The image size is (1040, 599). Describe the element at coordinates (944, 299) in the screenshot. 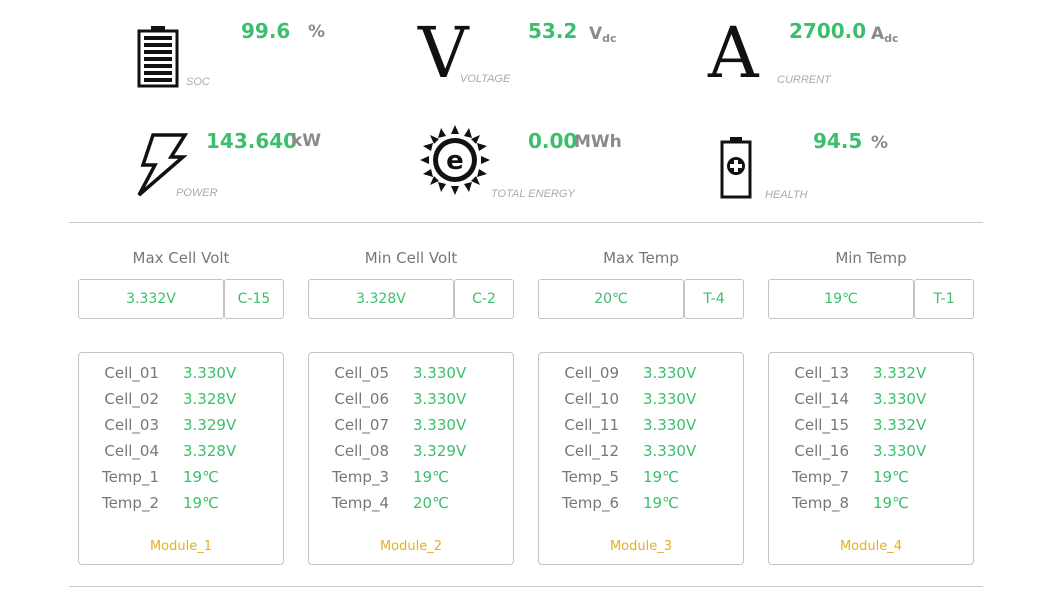

I see `stat-id-box: T-1` at that location.